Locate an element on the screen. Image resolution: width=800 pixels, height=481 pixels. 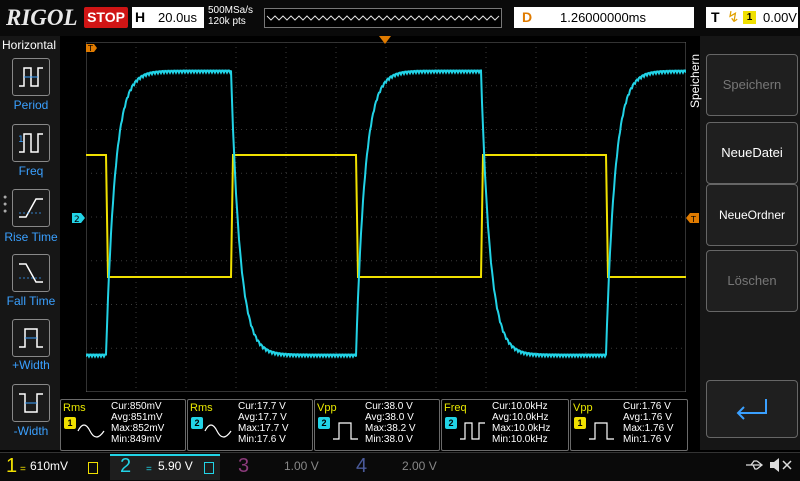
period-button is located at coordinates (31, 77).